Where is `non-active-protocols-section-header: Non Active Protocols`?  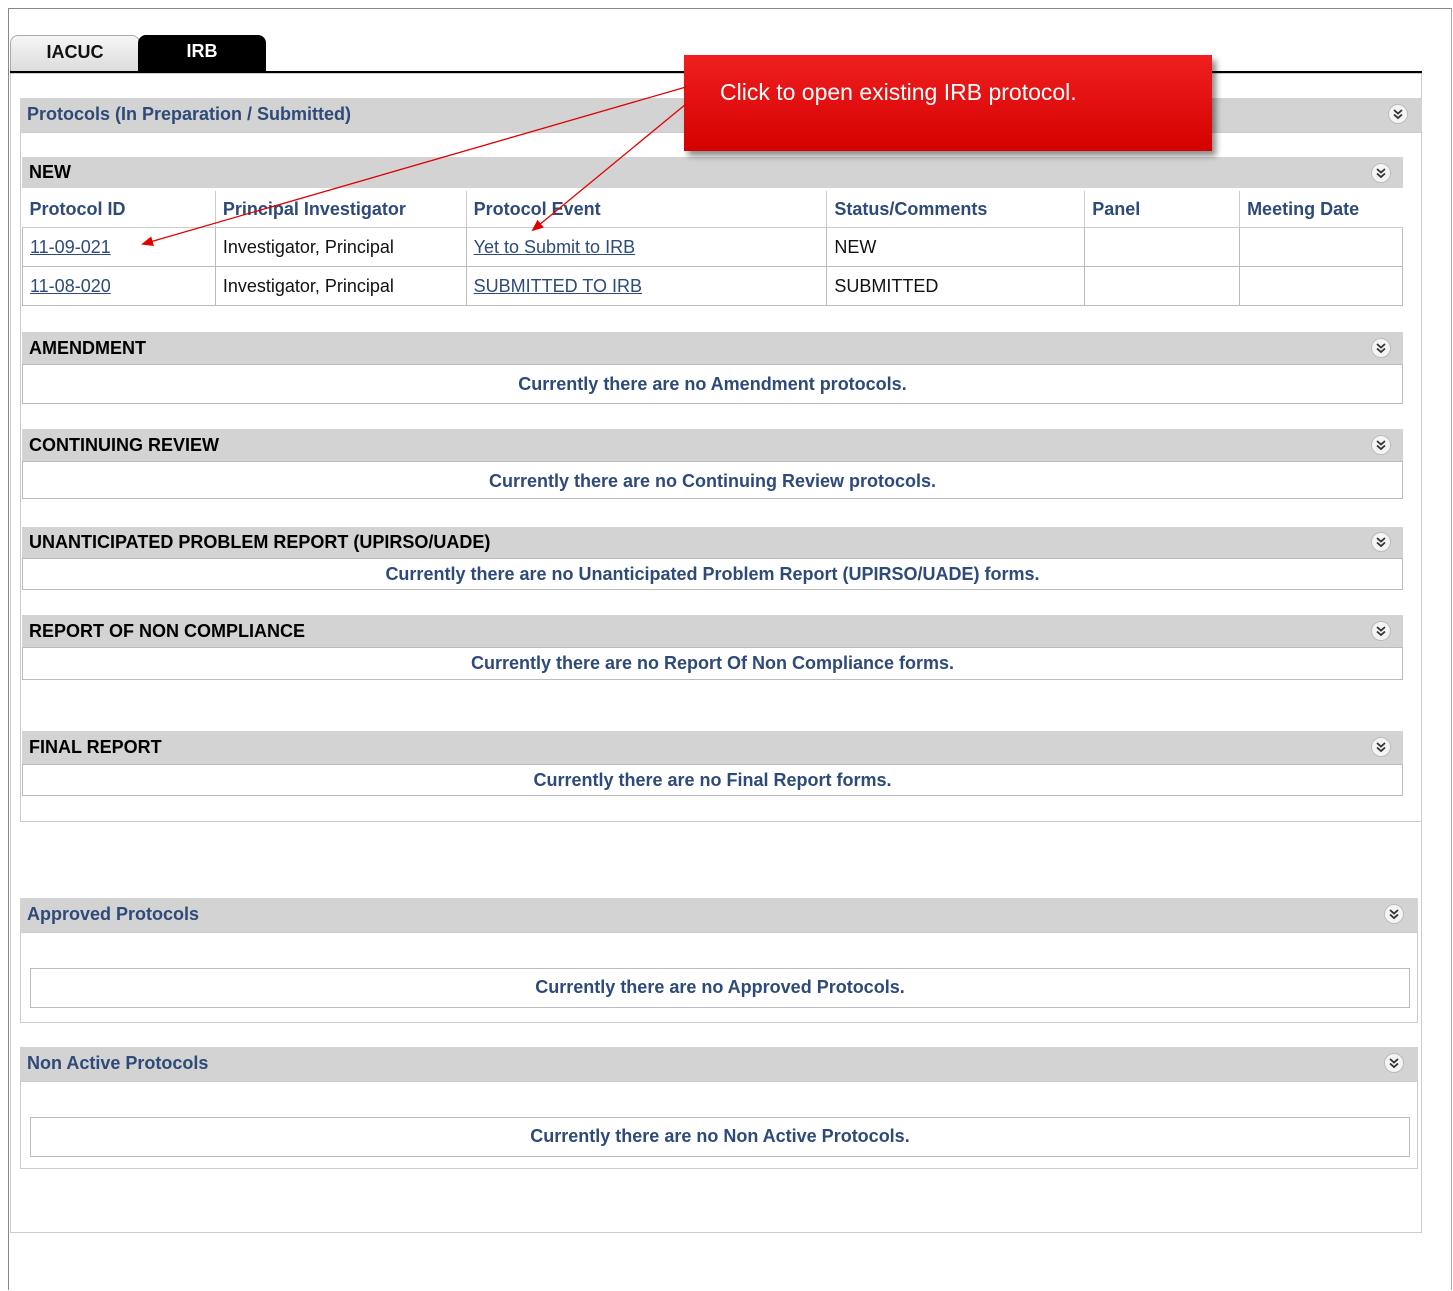
non-active-protocols-section-header: Non Active Protocols is located at coordinates (719, 1064).